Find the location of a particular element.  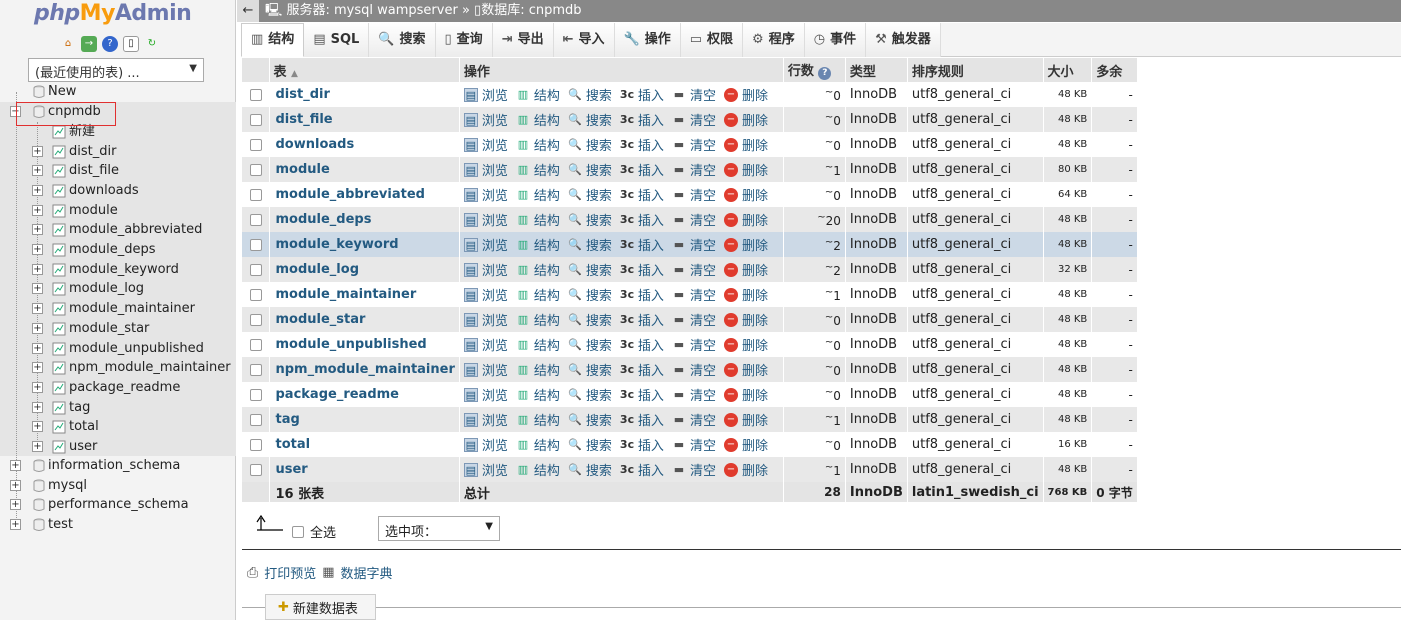

column-header-overhead: 多余 is located at coordinates (1114, 70).